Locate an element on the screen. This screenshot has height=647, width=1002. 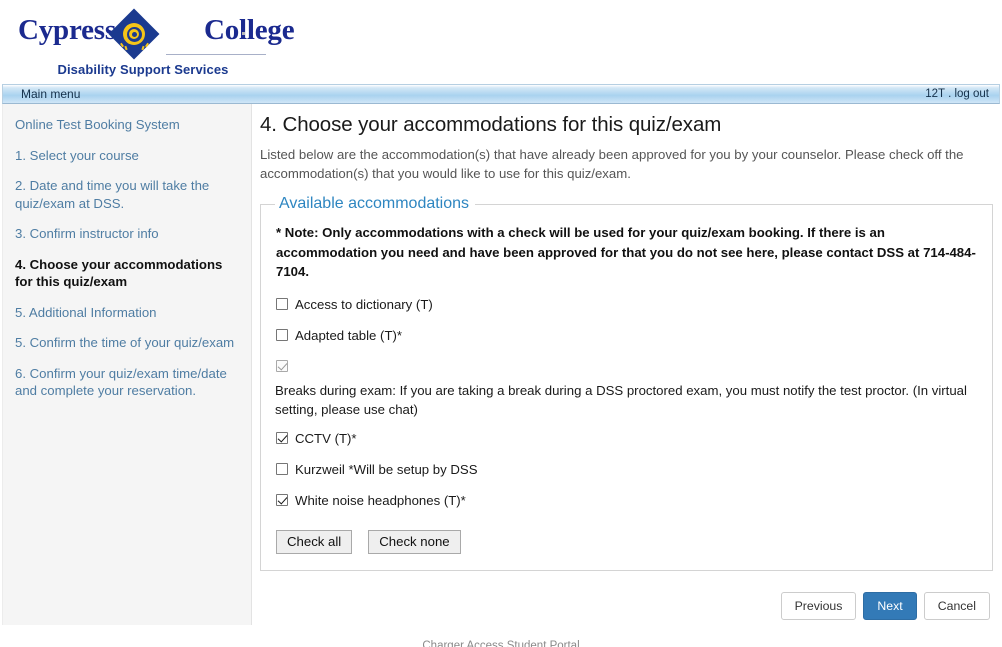
sidebar-item-confirm-instructor-info: 3. Confirm instructor info is located at coordinates (127, 234).